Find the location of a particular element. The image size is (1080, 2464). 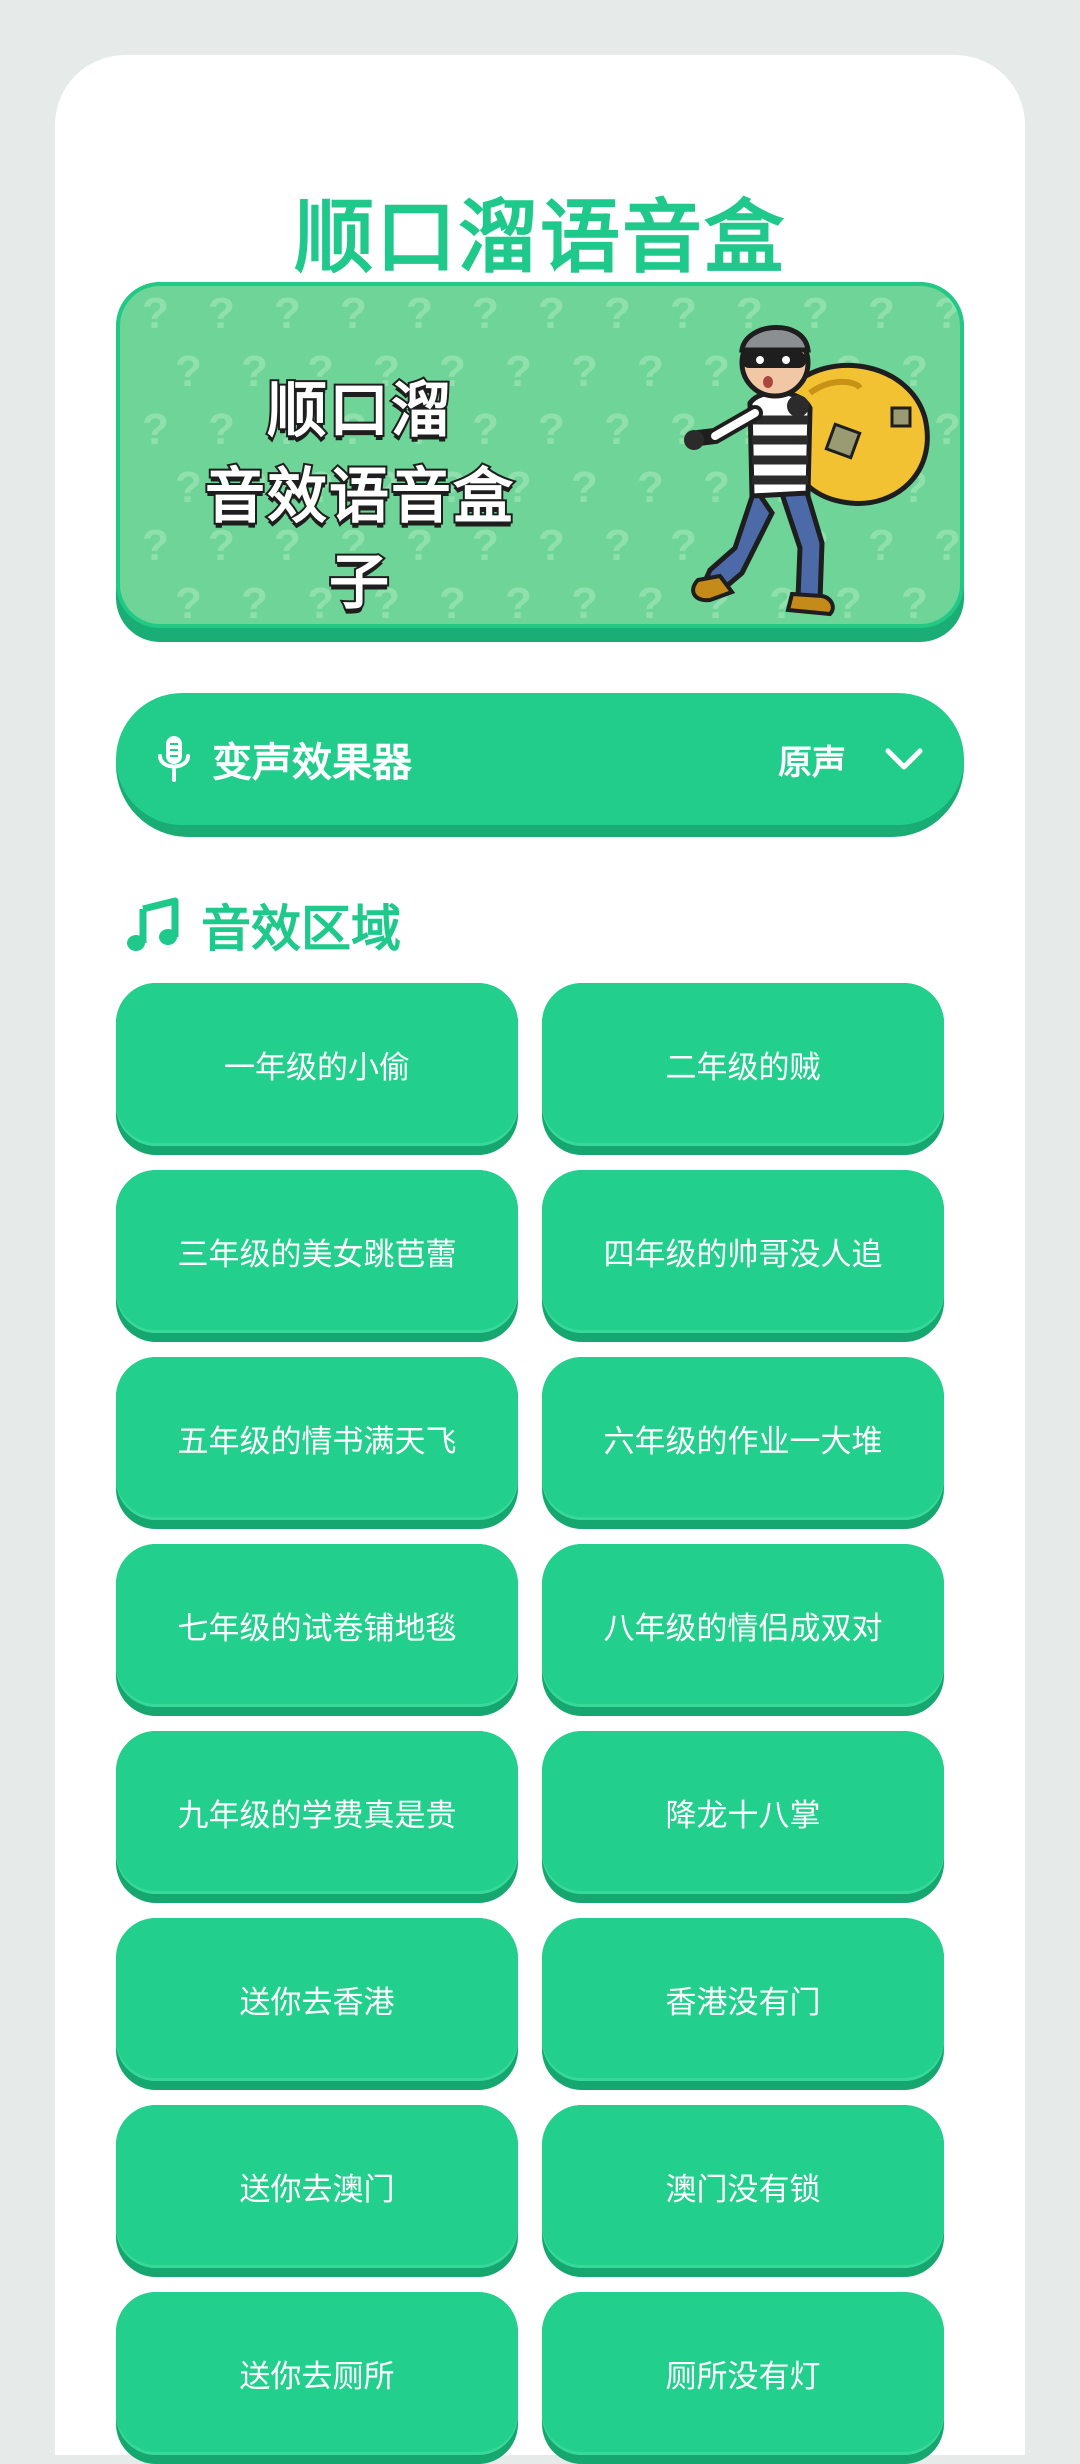

voice-changer-selected-value: 原声 is located at coordinates (812, 762).